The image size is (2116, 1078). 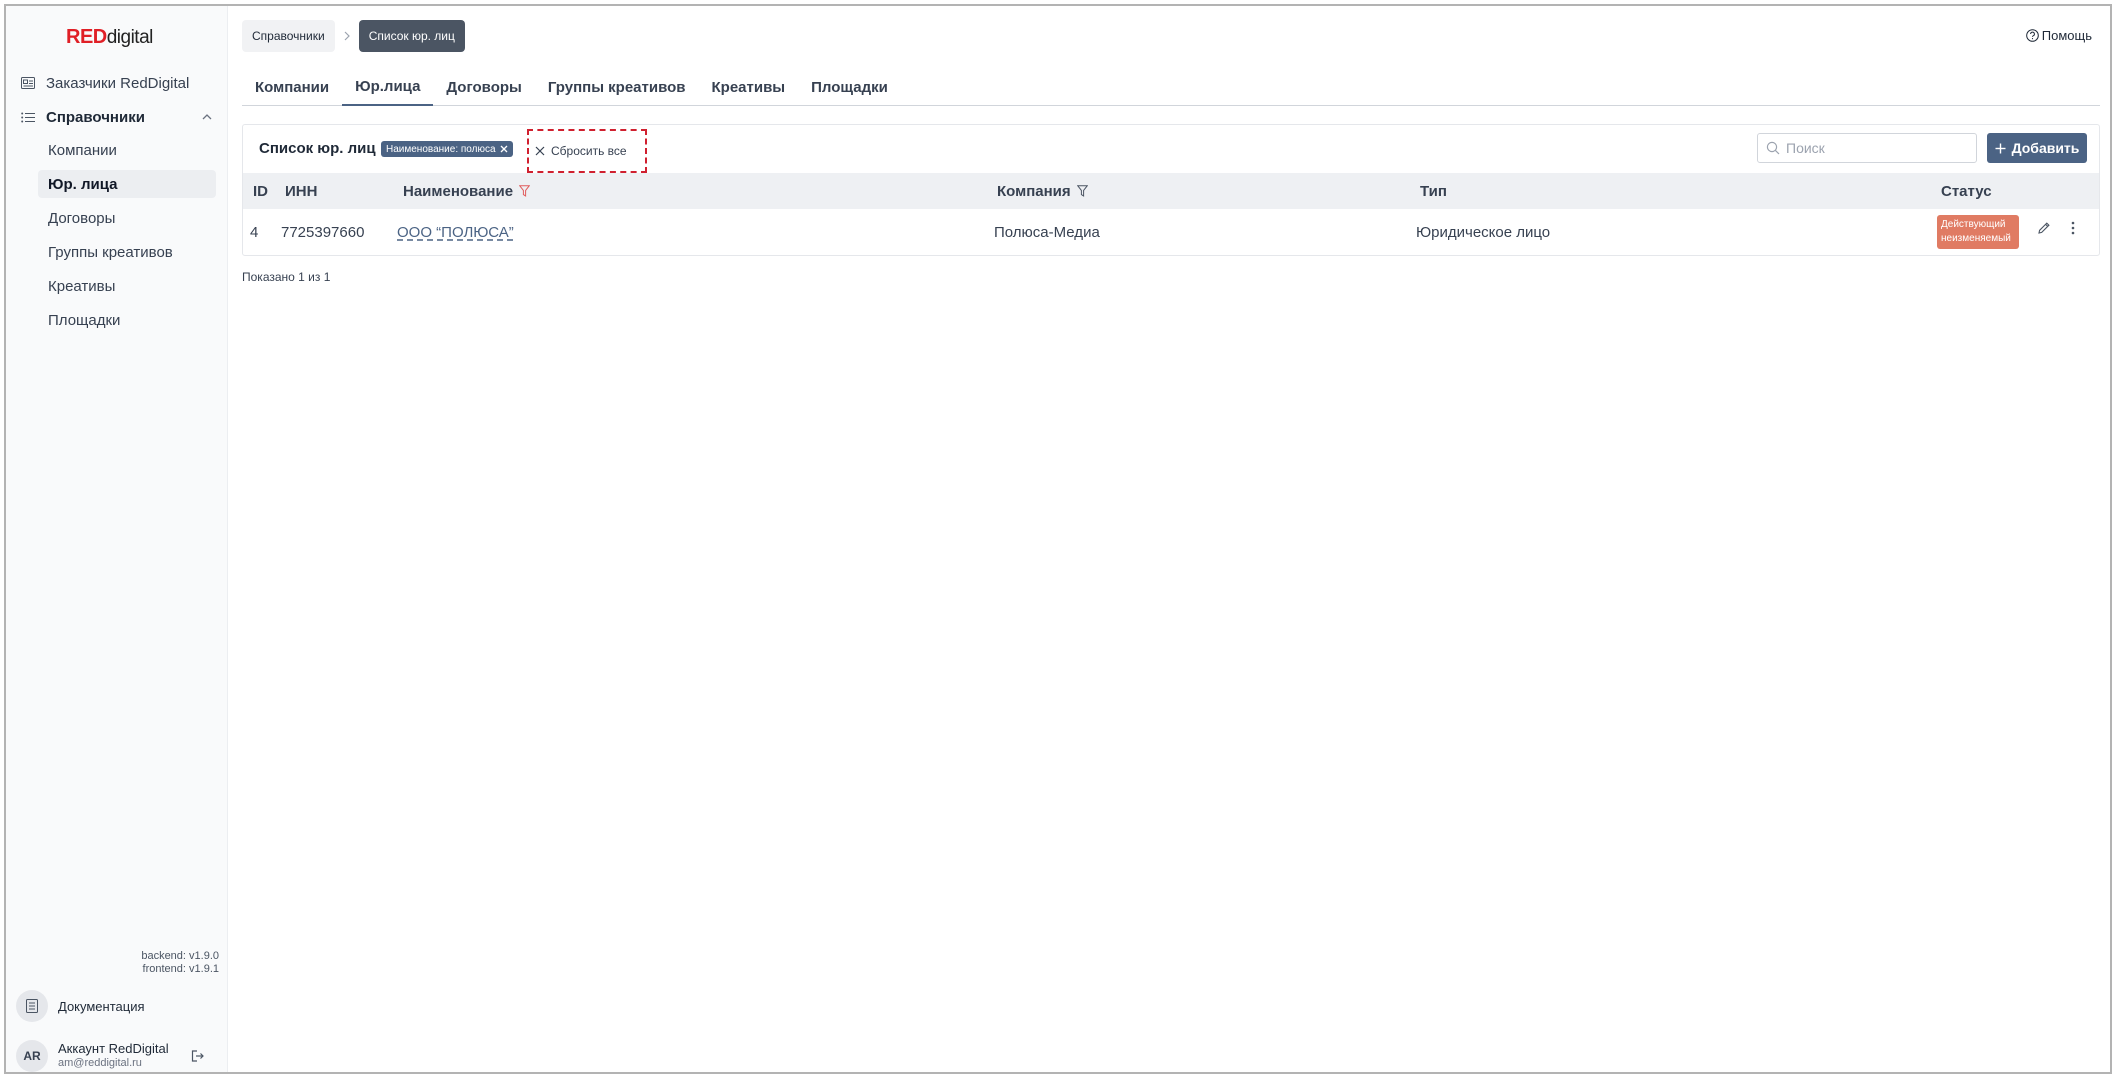 I want to click on sidebar-item-label: Заказчики RedDigital, so click(x=118, y=83).